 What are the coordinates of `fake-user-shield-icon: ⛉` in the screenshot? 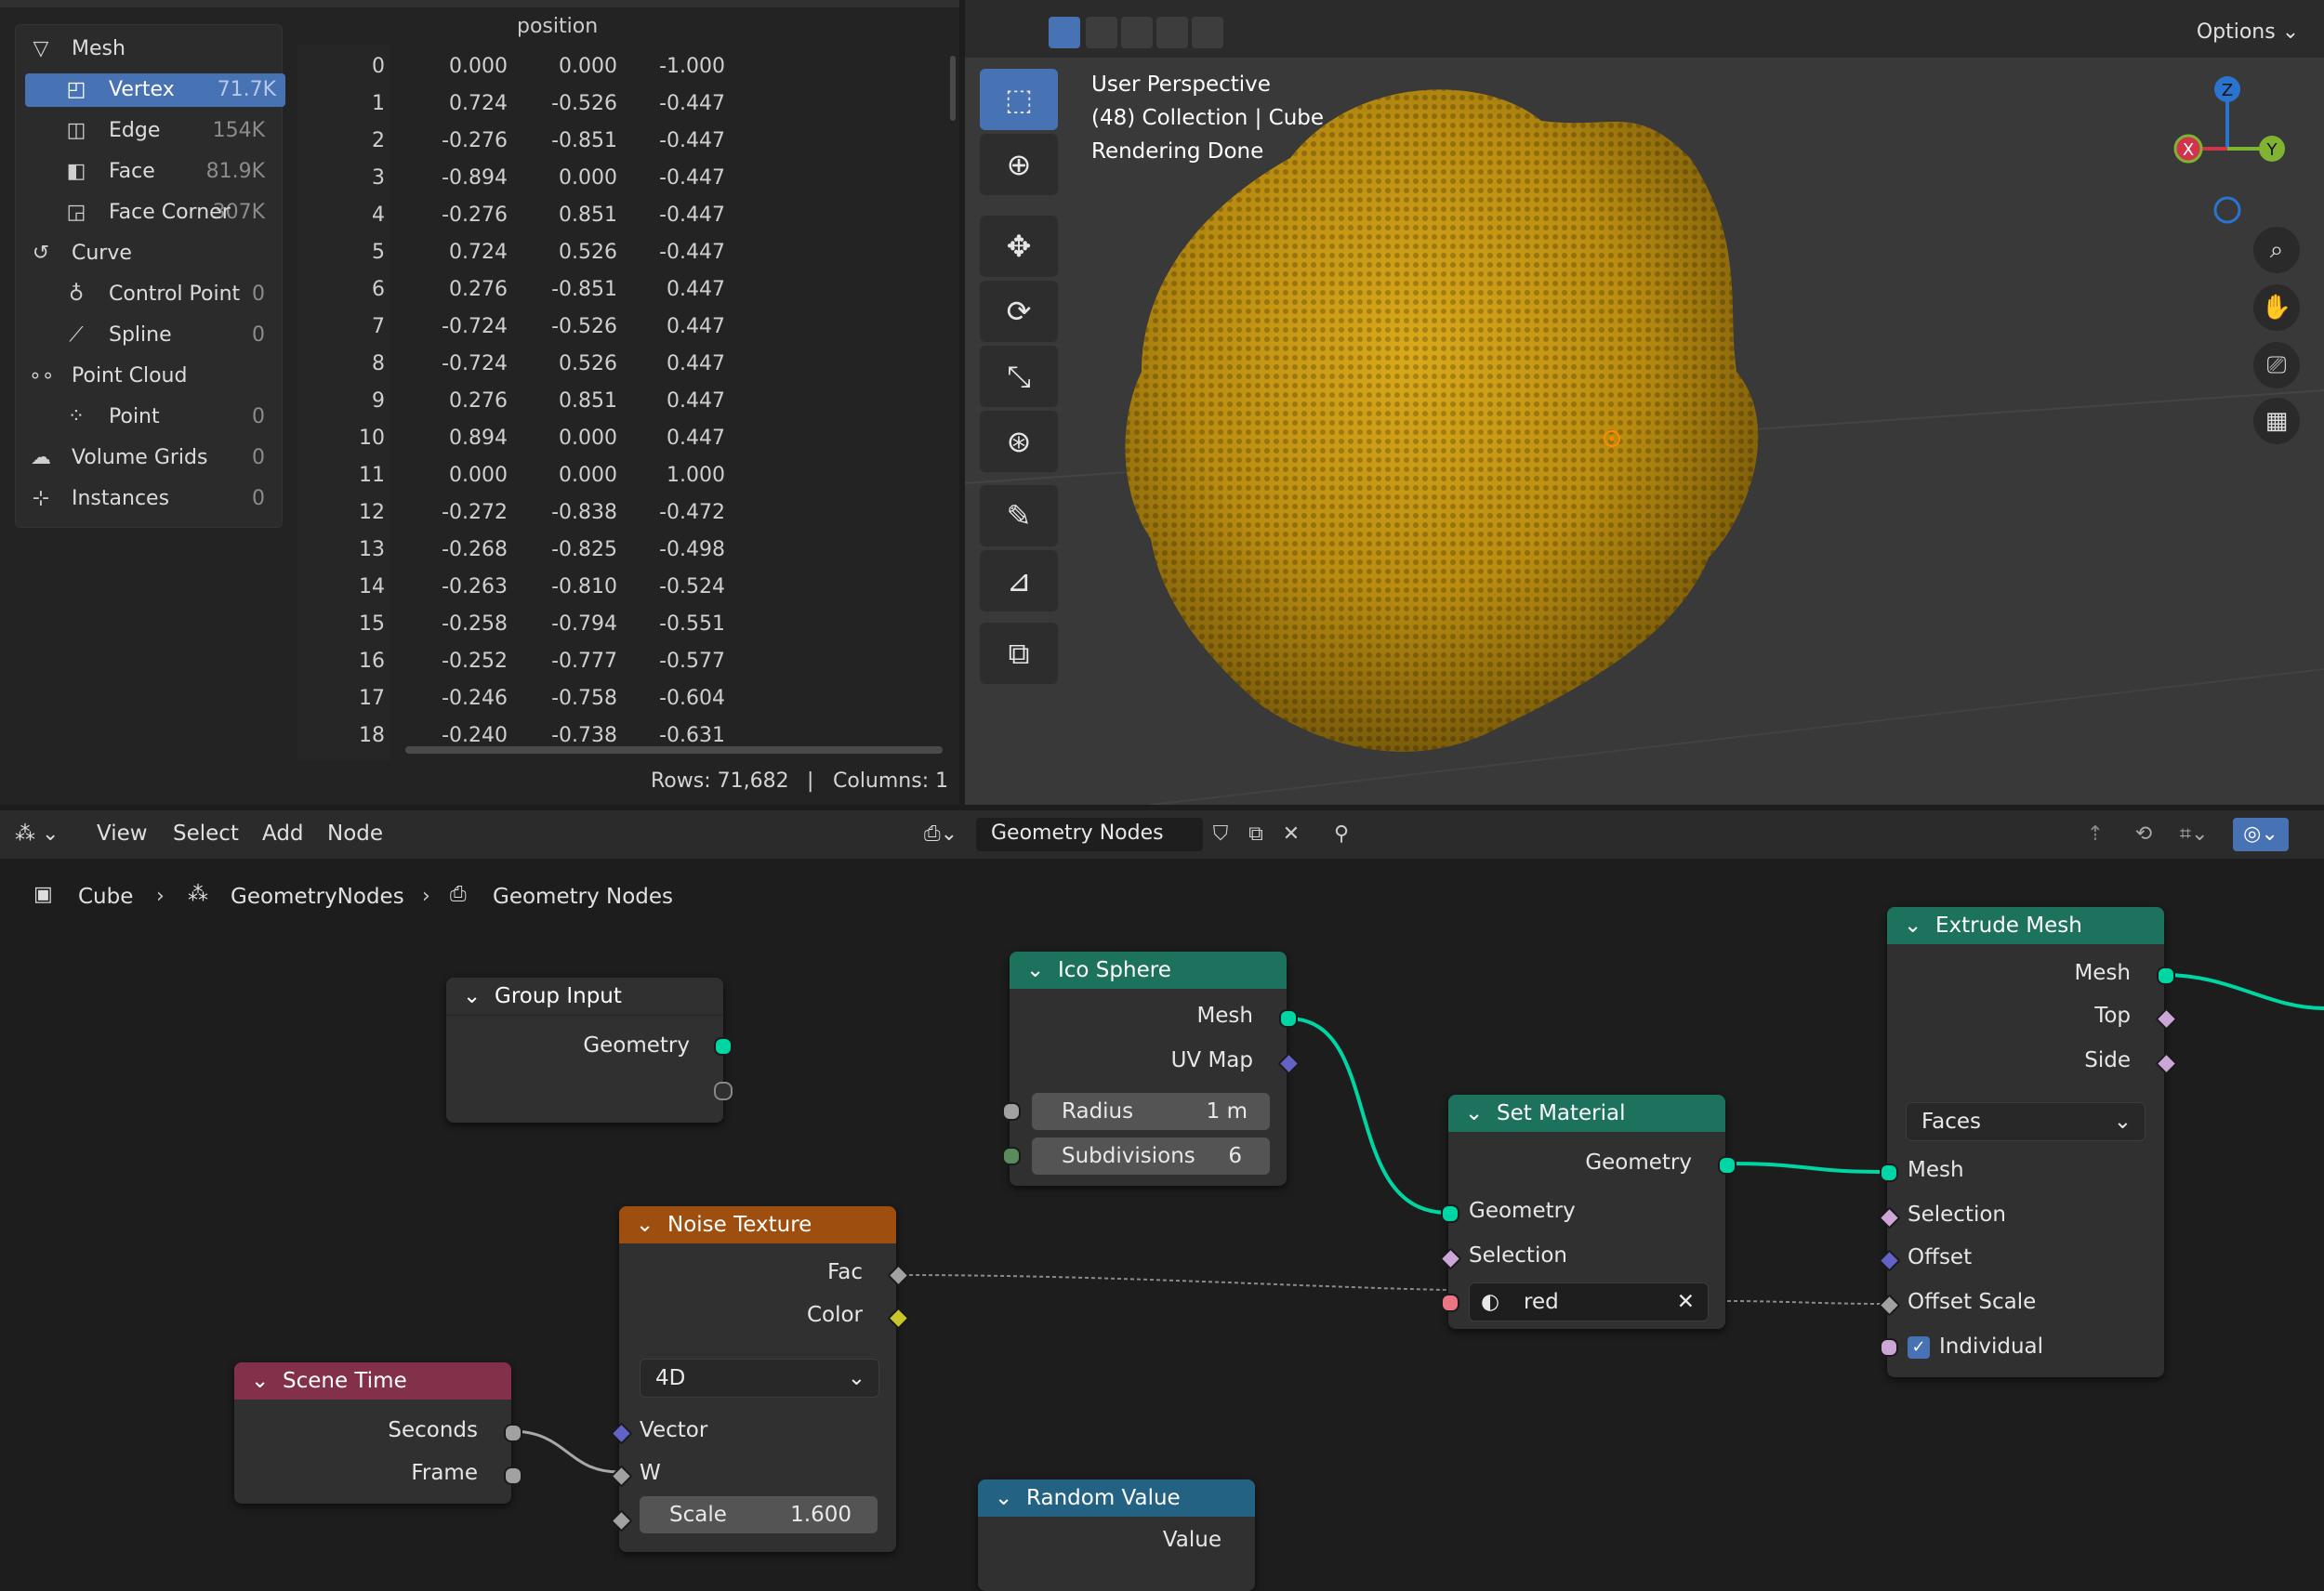 It's located at (1220, 834).